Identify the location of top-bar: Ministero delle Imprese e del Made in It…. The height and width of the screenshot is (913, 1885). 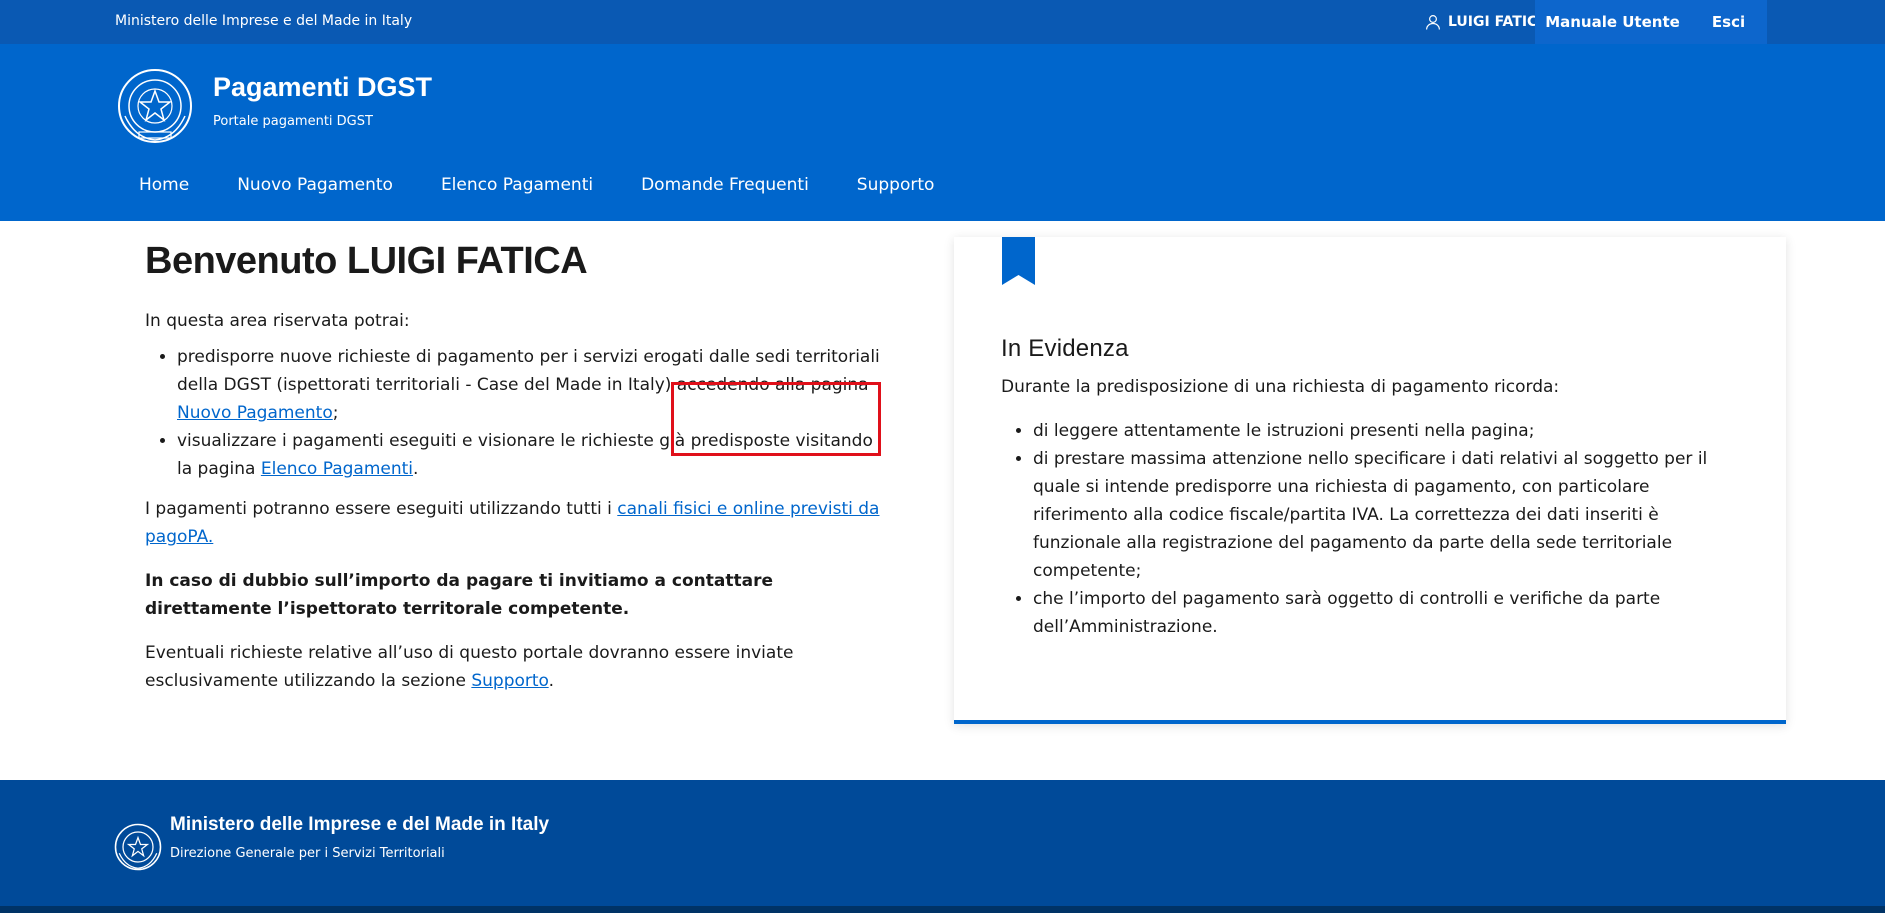
(942, 22).